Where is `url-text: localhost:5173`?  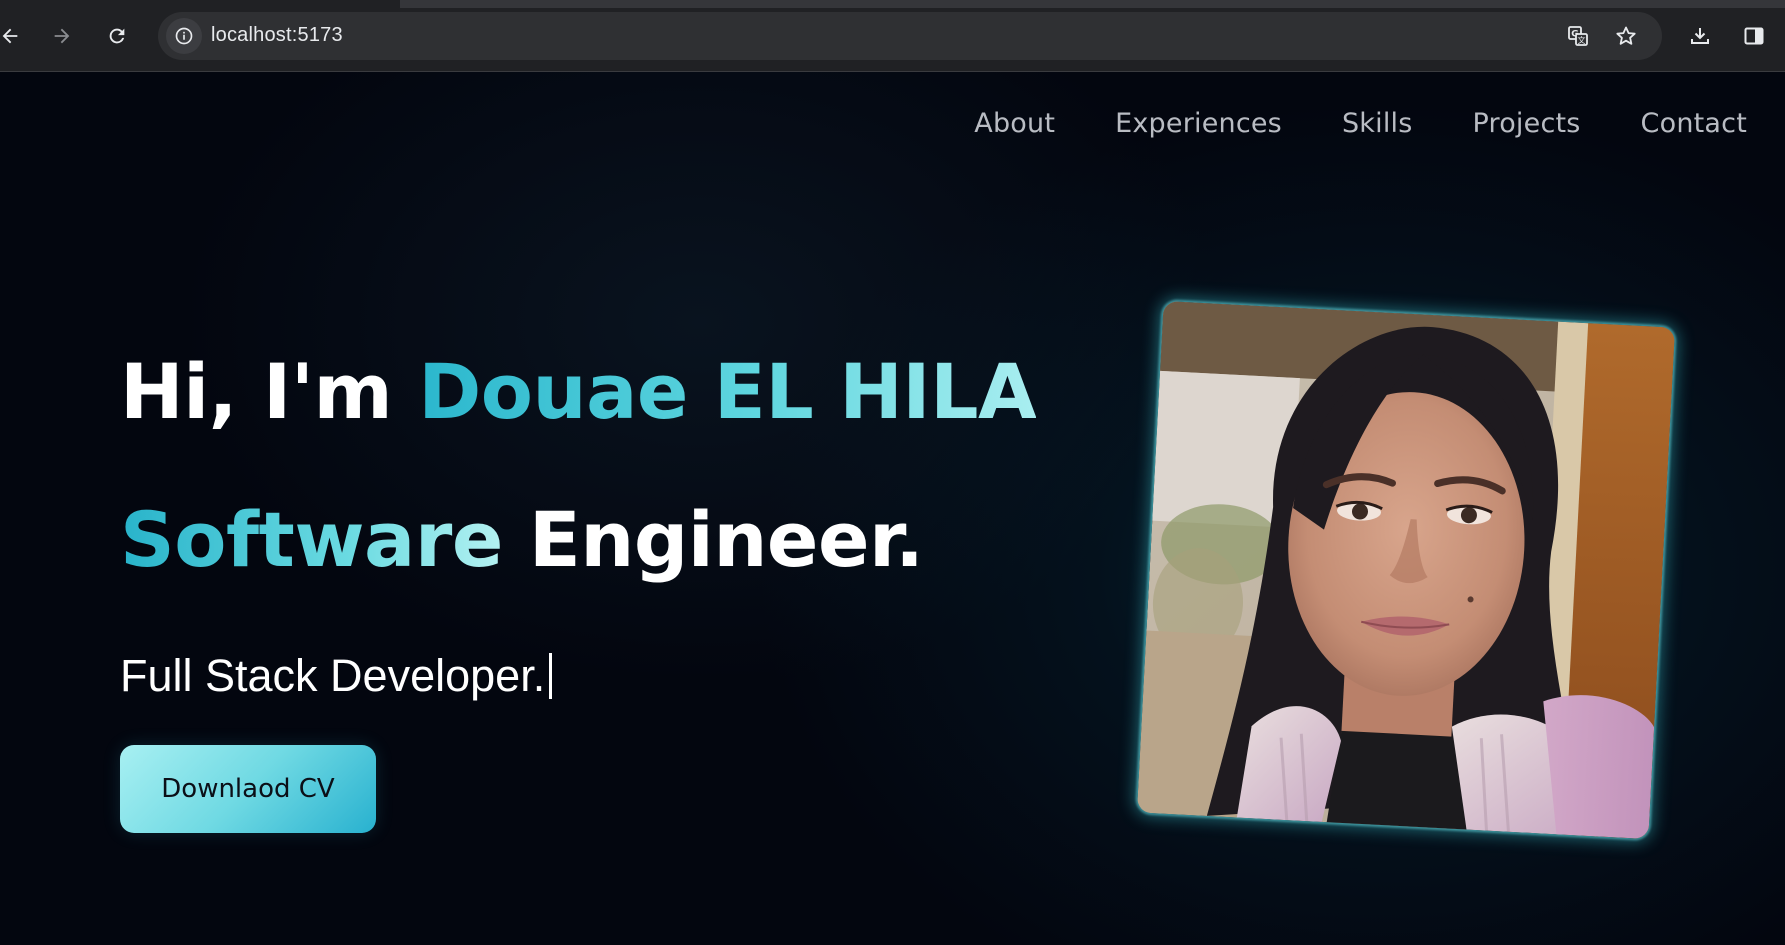
url-text: localhost:5173 is located at coordinates (277, 35).